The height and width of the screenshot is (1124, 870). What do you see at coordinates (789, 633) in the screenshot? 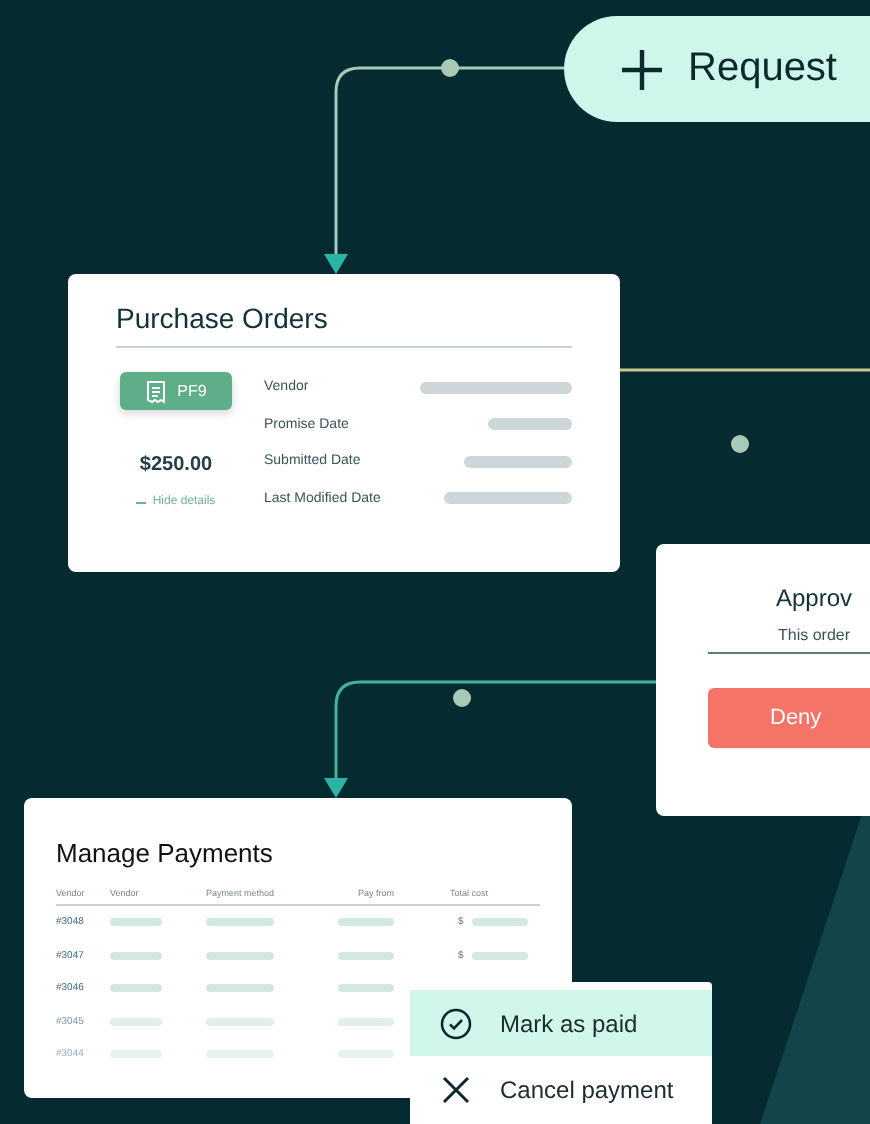
I see `message-text: This order` at bounding box center [789, 633].